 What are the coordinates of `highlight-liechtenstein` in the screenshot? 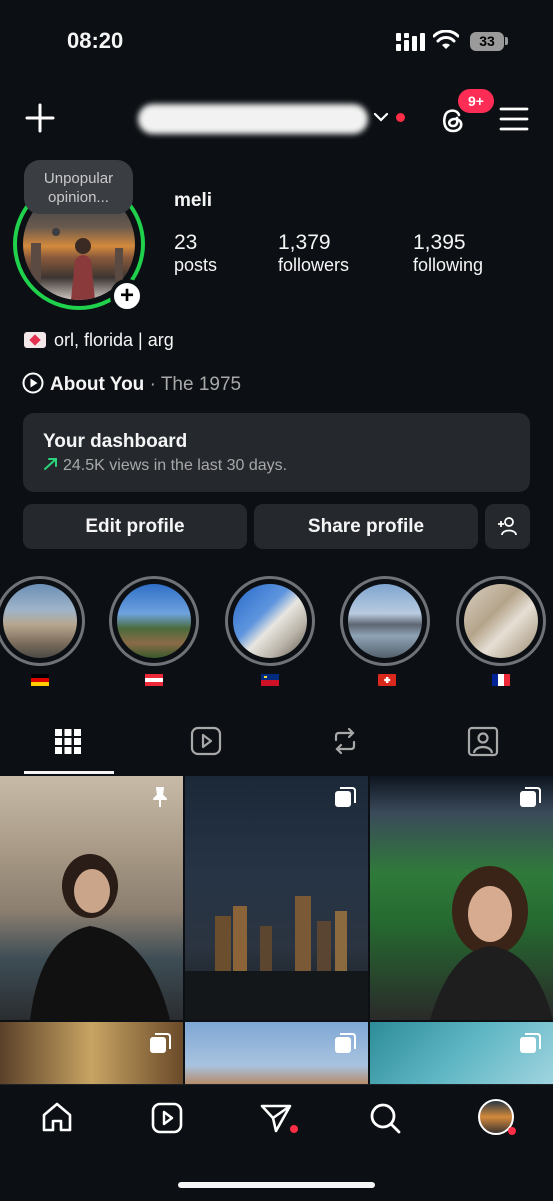 It's located at (270, 621).